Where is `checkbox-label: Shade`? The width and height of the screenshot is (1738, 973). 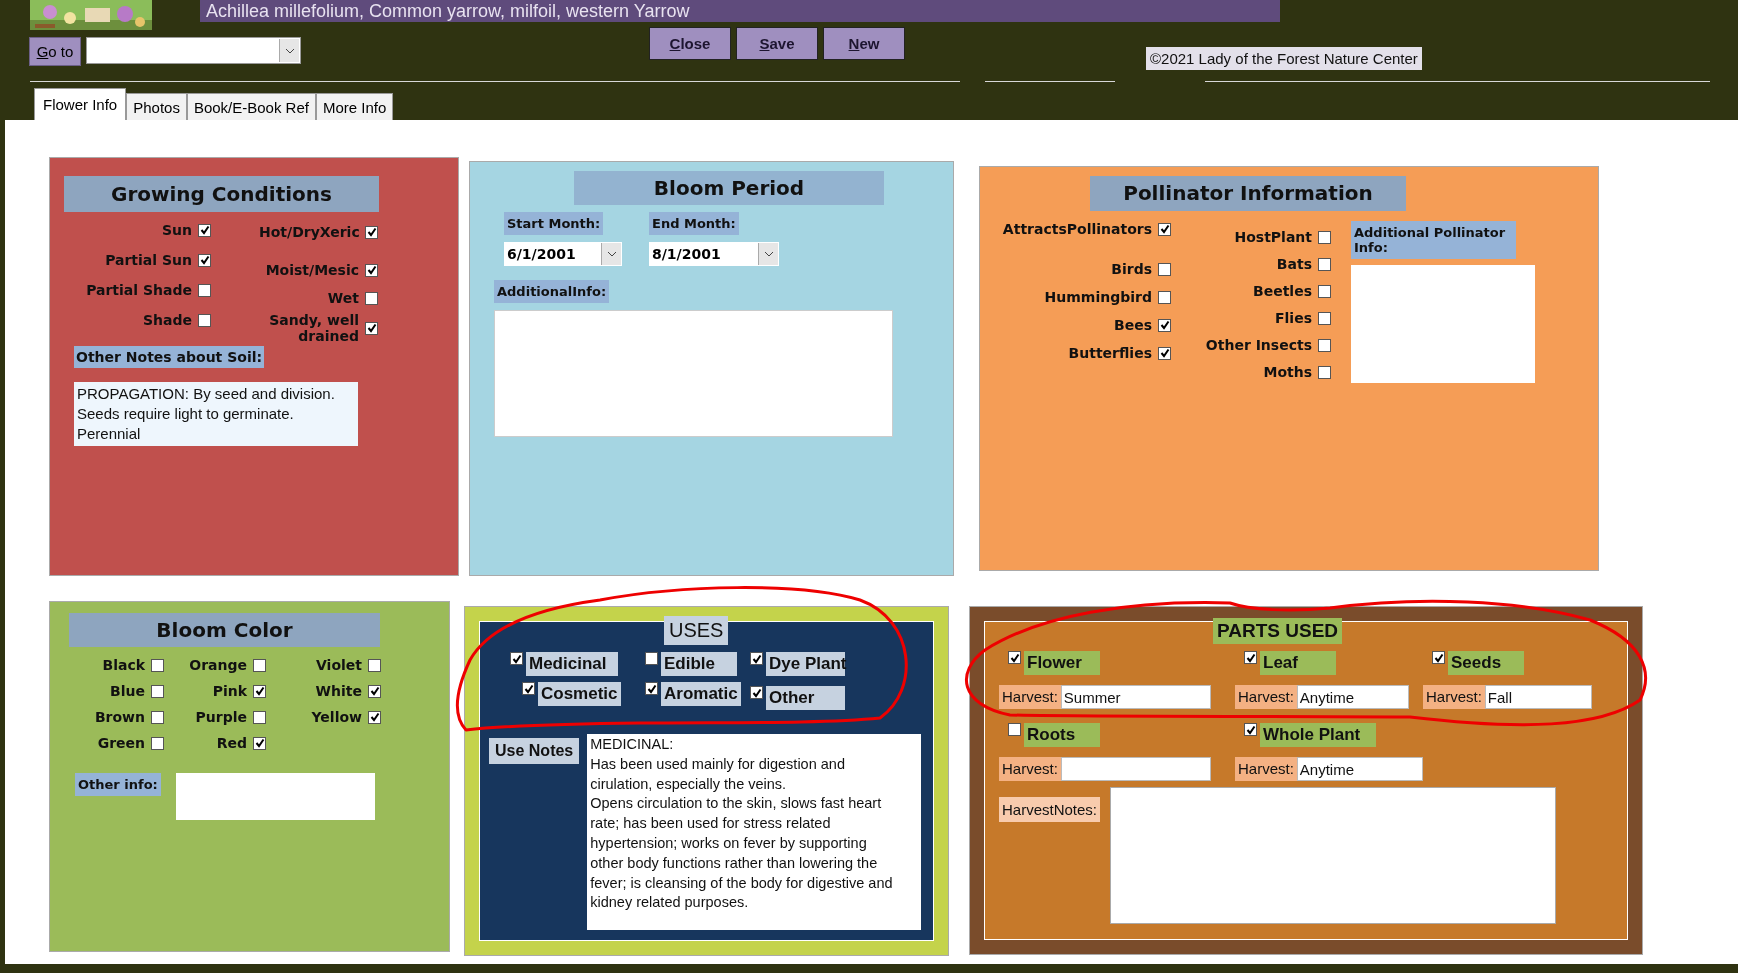
checkbox-label: Shade is located at coordinates (167, 320).